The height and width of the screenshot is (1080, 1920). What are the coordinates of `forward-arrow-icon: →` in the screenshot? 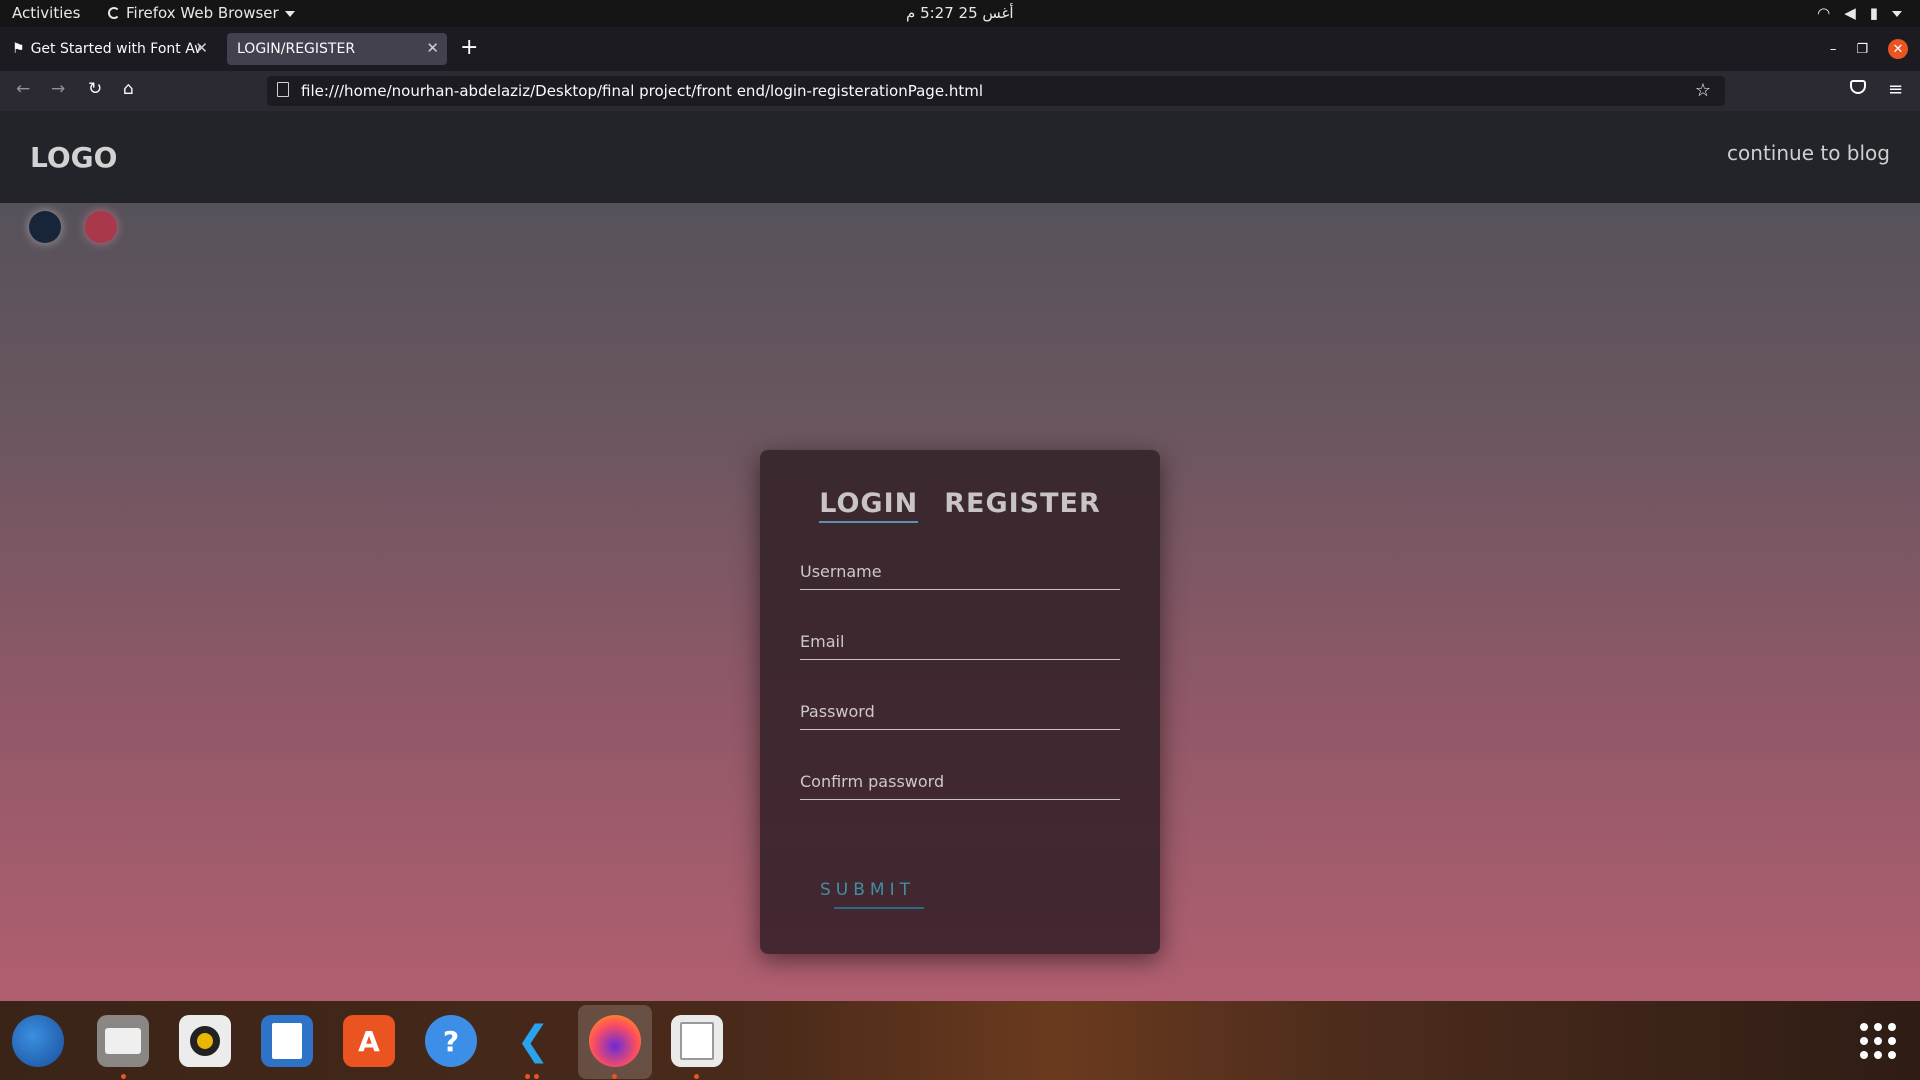 It's located at (58, 89).